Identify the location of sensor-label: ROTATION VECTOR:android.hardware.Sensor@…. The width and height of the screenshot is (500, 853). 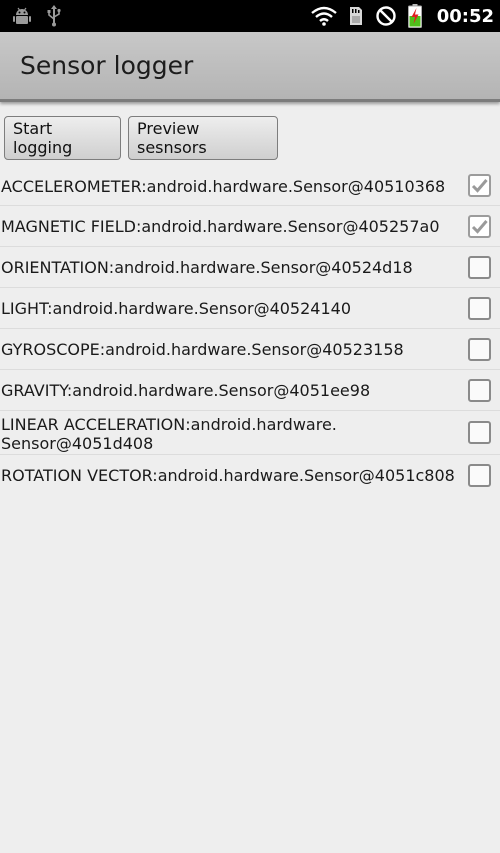
(228, 475).